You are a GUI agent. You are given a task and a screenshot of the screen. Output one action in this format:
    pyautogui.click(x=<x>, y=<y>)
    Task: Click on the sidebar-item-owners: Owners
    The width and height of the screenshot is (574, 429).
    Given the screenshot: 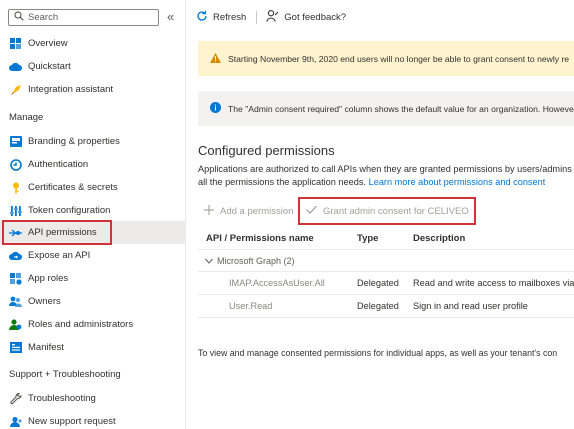 What is the action you would take?
    pyautogui.click(x=93, y=301)
    